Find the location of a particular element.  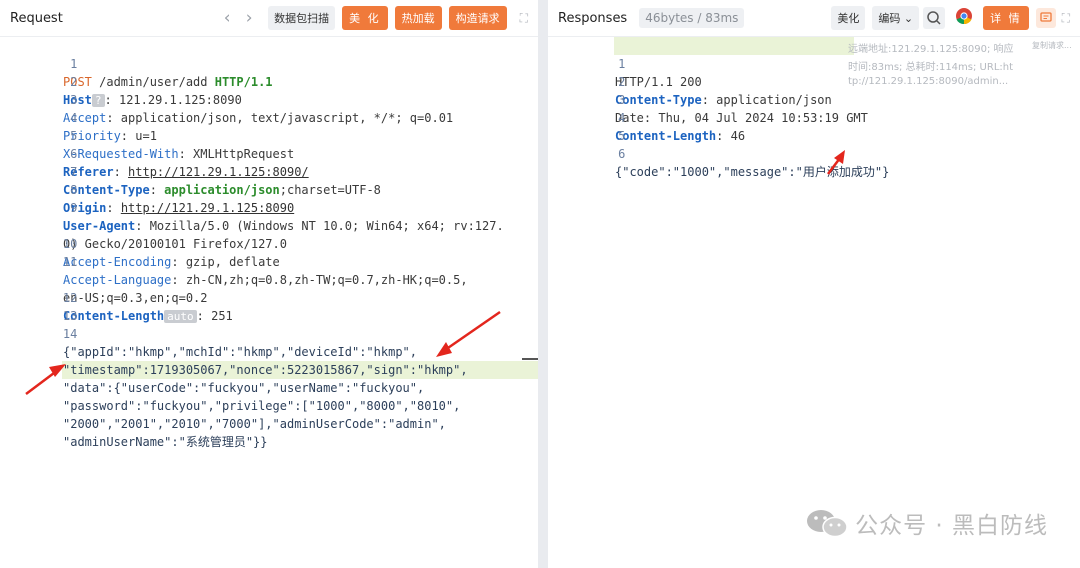

wechat-icon is located at coordinates (827, 524).